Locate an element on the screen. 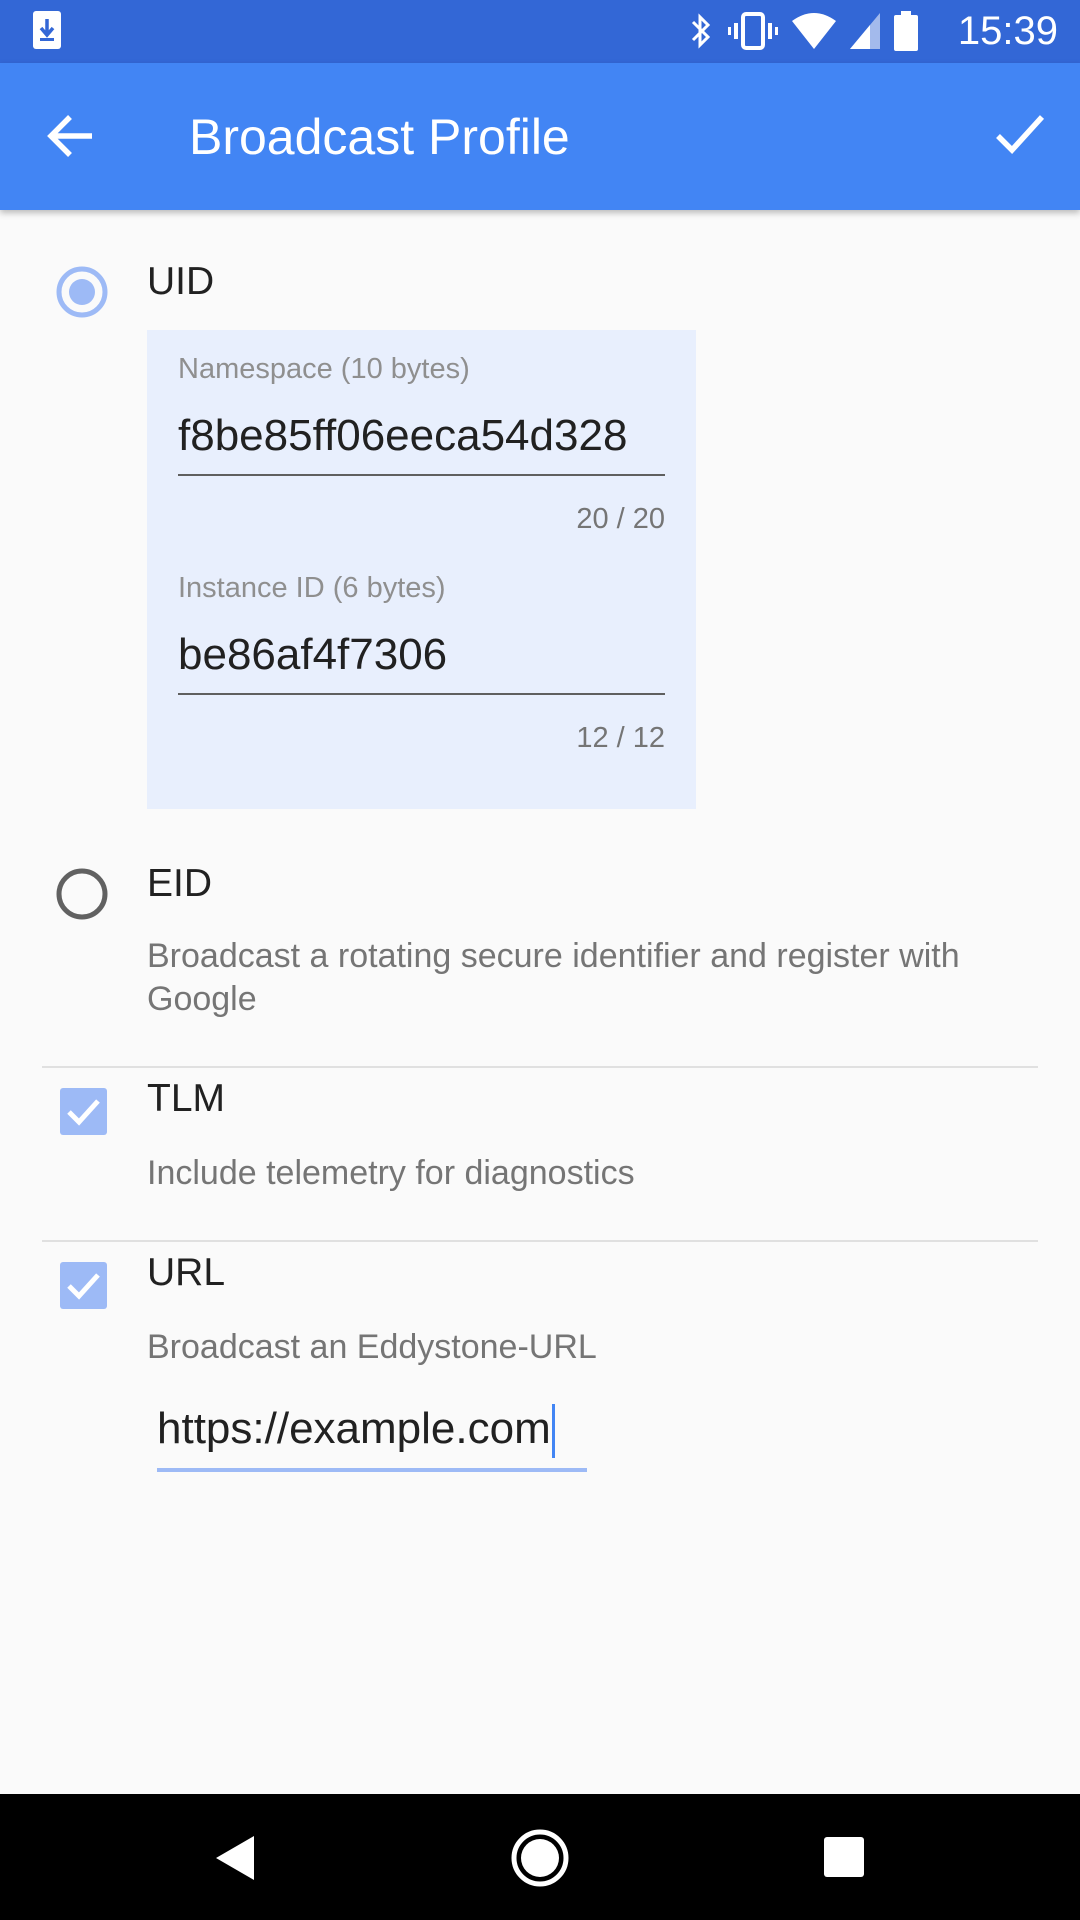  navigation-bar is located at coordinates (540, 1857).